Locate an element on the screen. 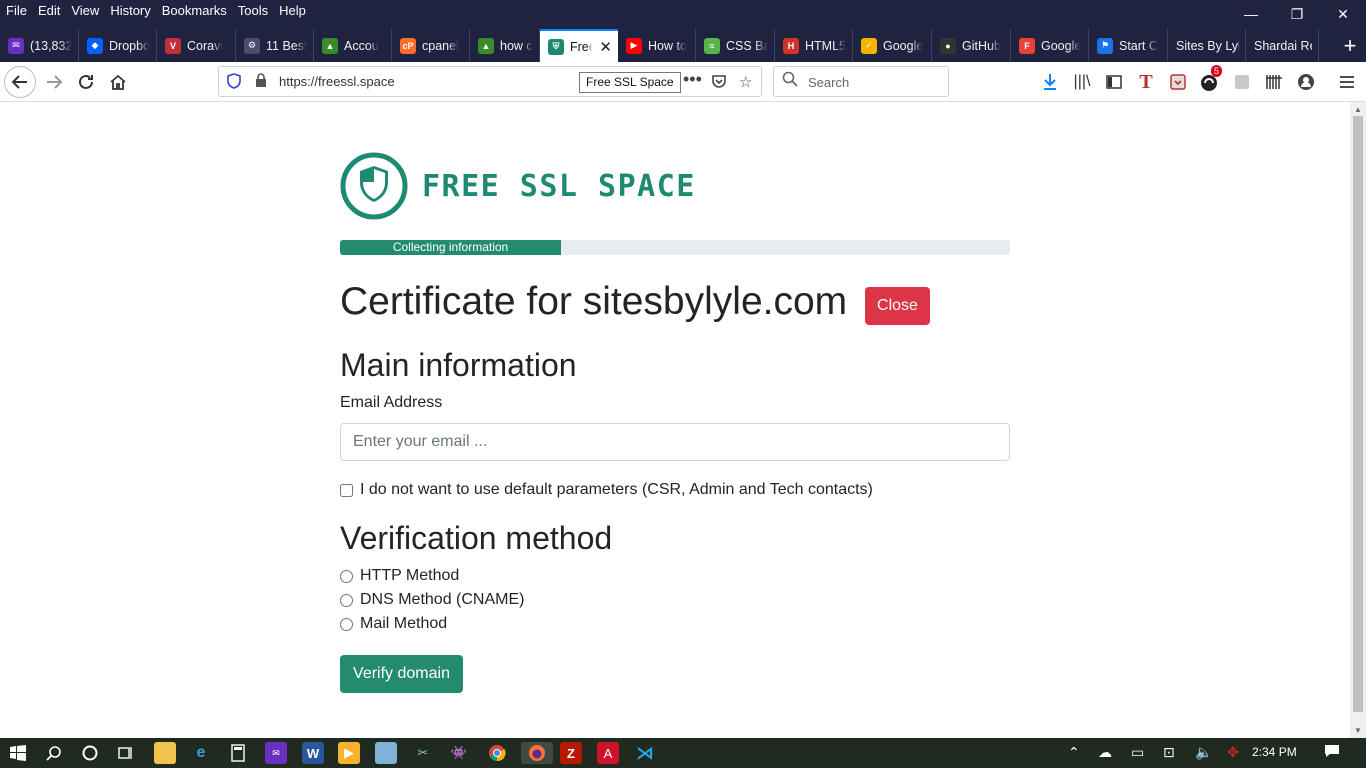  browser-tab: ● GitHub is located at coordinates (971, 45).